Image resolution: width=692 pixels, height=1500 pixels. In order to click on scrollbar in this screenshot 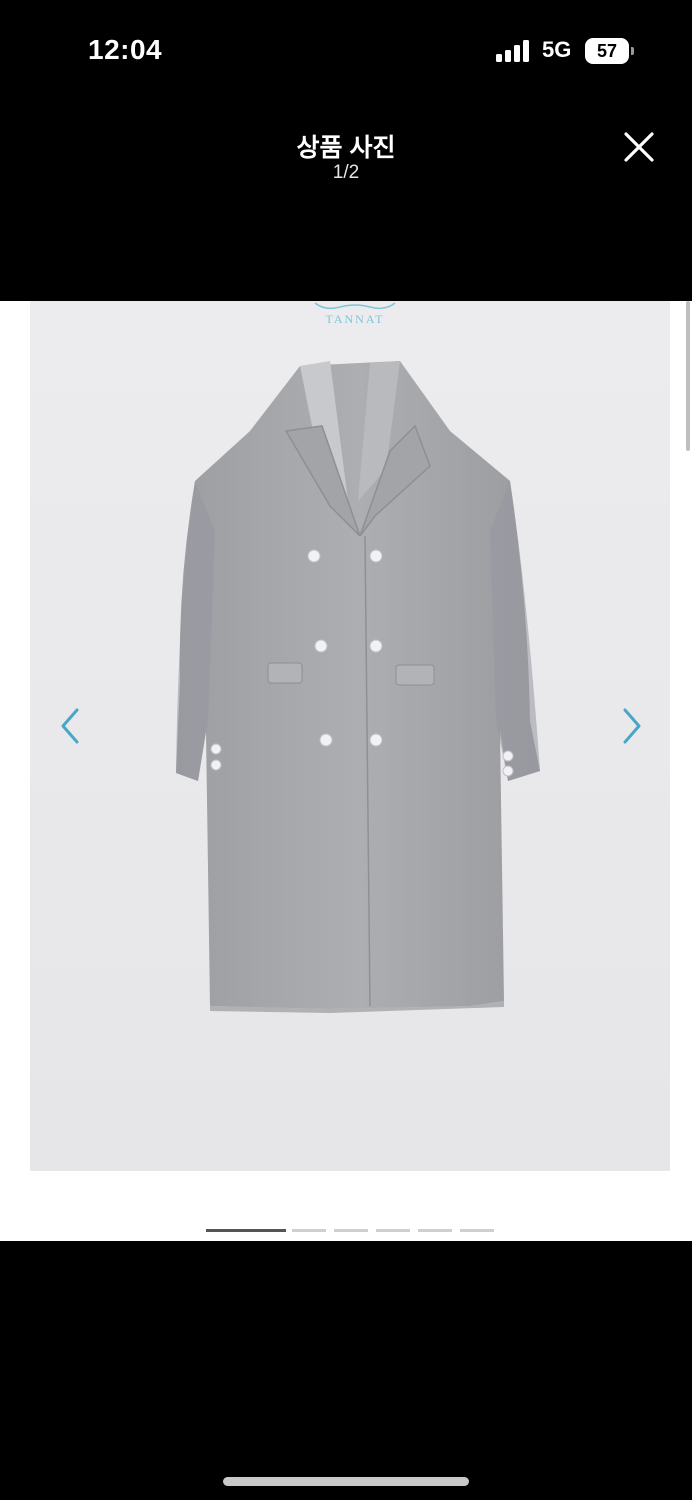, I will do `click(688, 376)`.